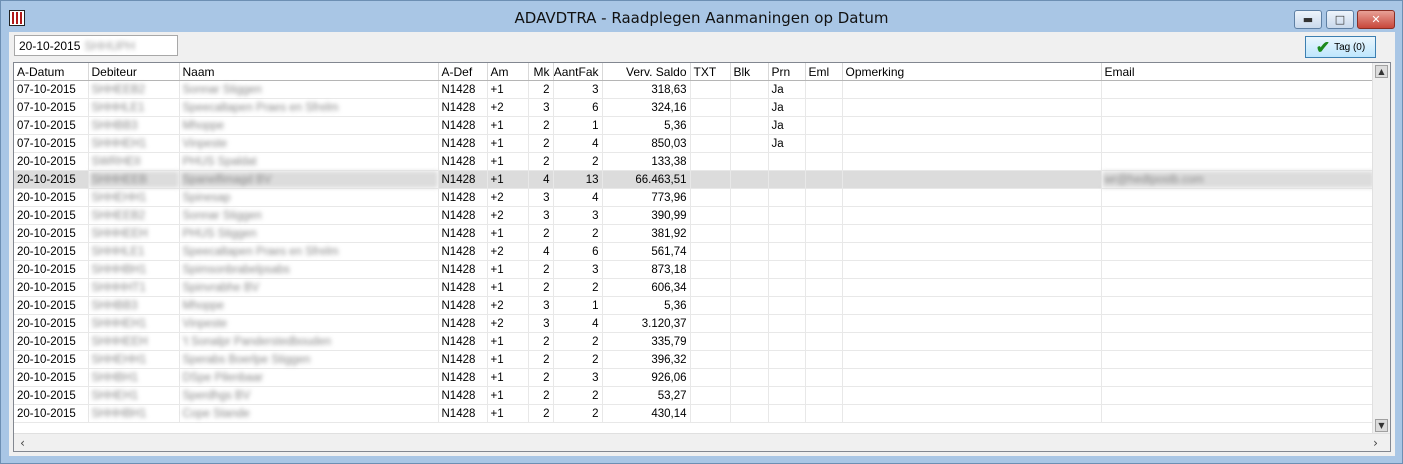  I want to click on minimize-icon: ▬, so click(1308, 19).